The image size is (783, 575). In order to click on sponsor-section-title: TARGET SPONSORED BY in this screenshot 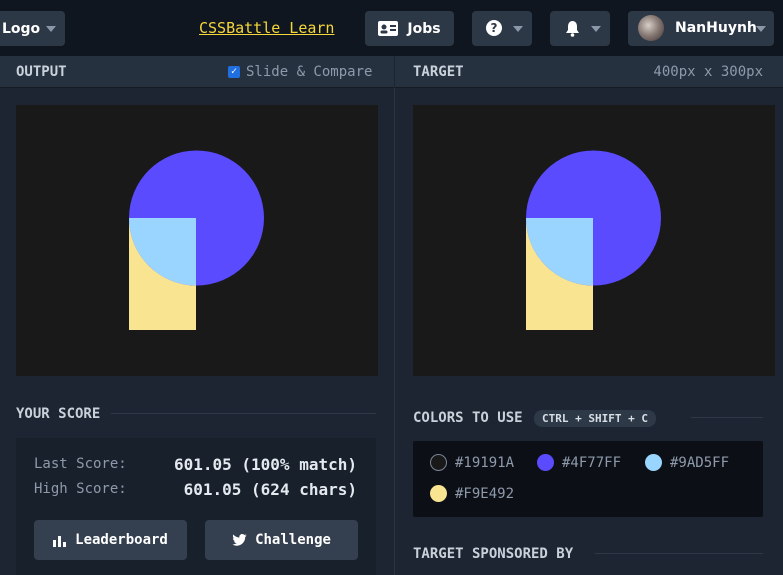, I will do `click(493, 554)`.